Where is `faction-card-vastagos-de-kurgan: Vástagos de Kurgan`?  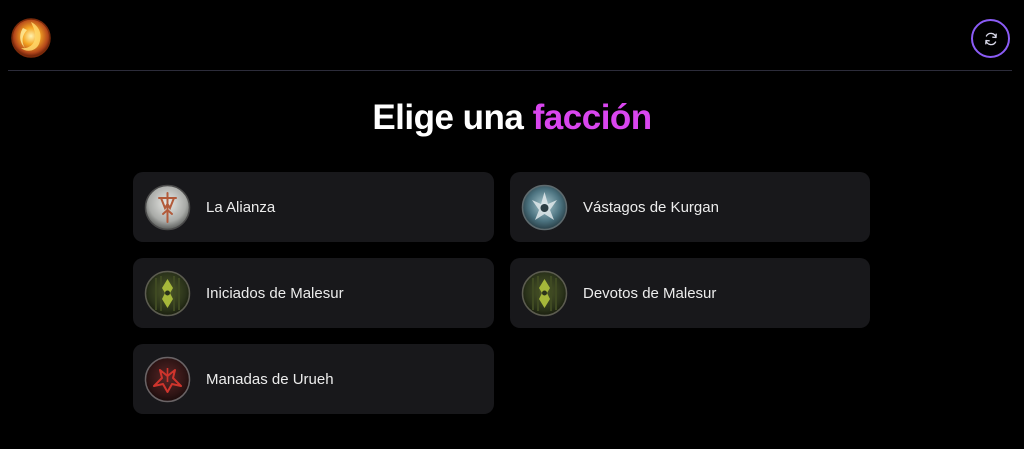
faction-card-vastagos-de-kurgan: Vástagos de Kurgan is located at coordinates (690, 207).